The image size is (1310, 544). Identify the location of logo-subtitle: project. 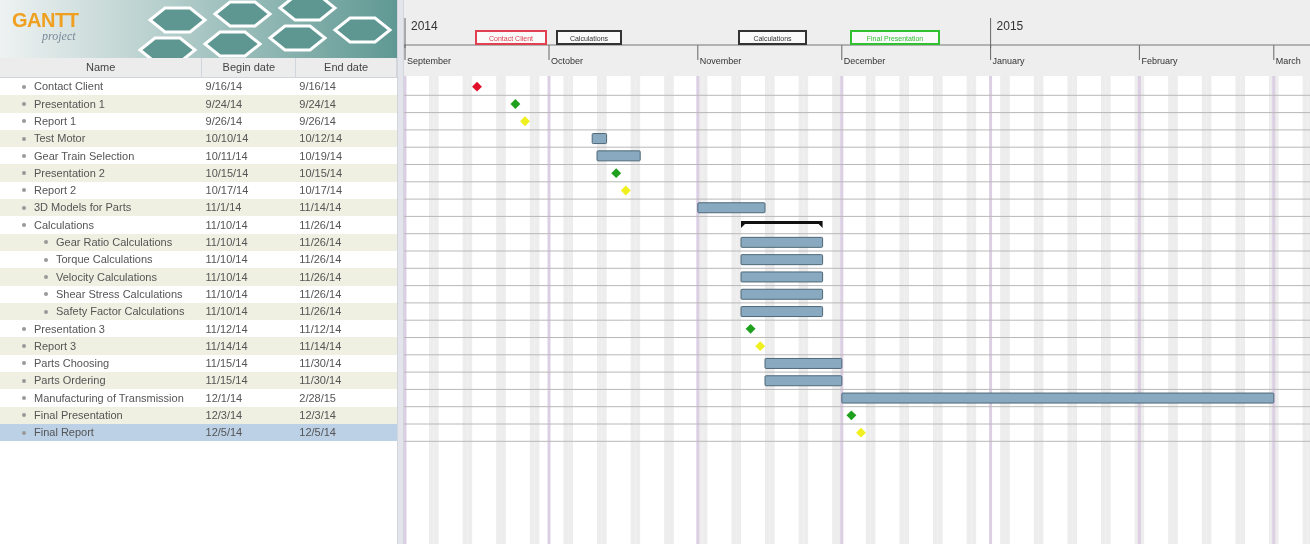
(59, 36).